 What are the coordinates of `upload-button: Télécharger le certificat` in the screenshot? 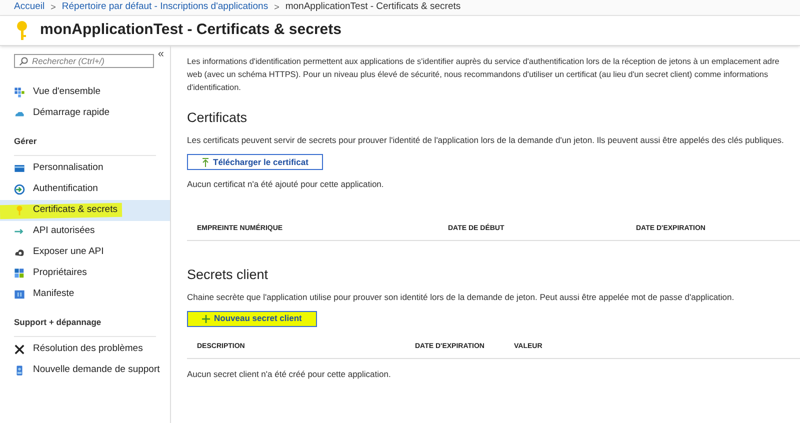 It's located at (255, 162).